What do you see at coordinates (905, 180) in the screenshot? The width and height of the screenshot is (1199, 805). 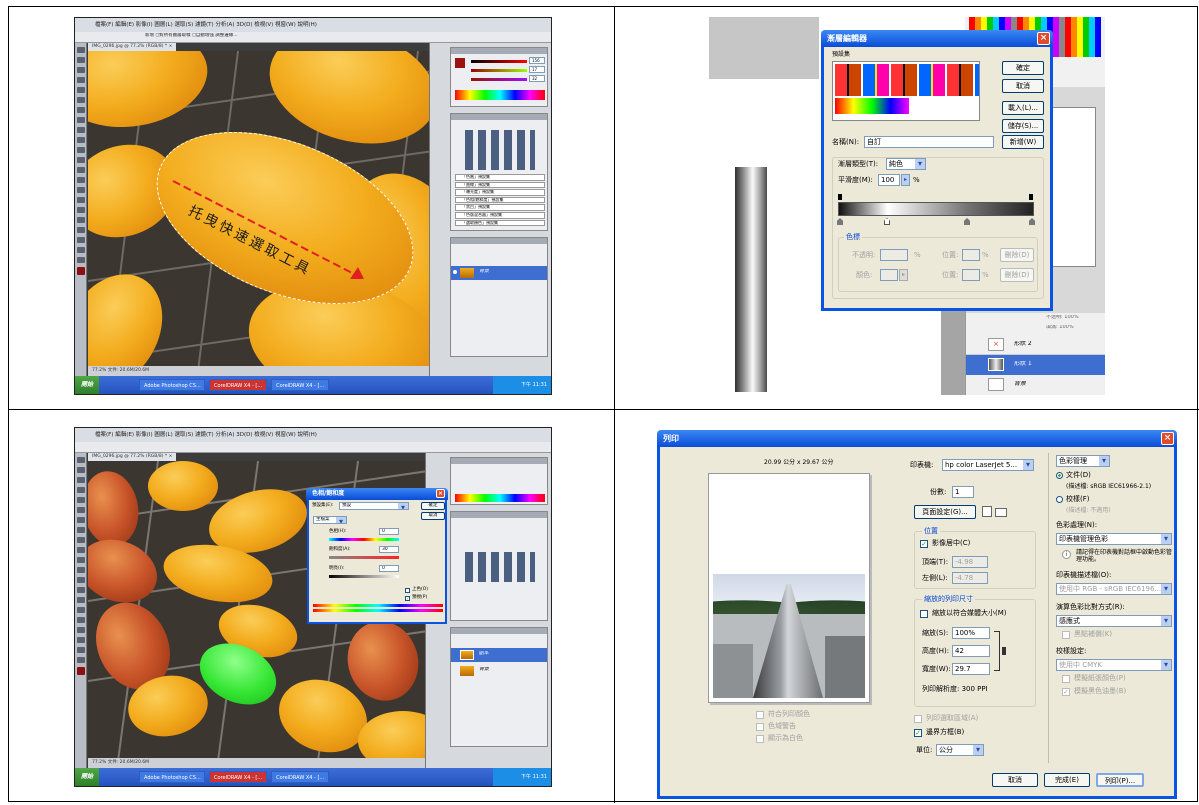 I see `smoothness-arrow-icon: ▸` at bounding box center [905, 180].